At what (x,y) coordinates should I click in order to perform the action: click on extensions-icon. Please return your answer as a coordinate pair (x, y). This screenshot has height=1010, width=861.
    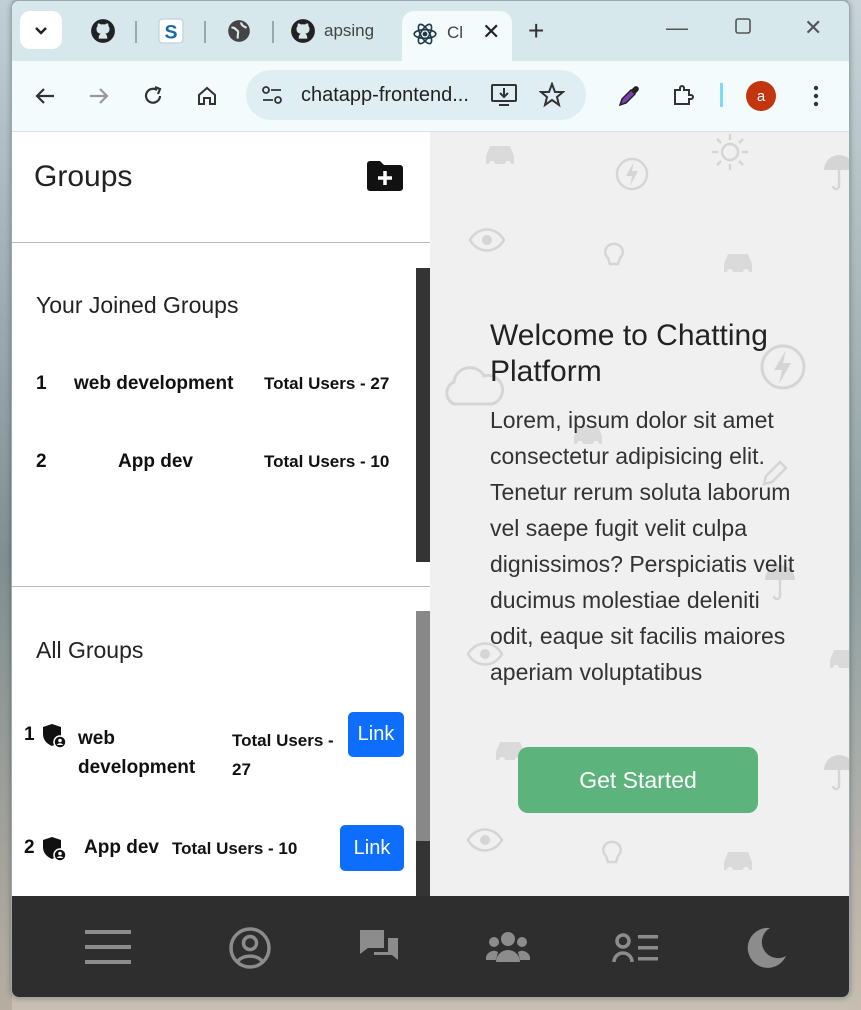
    Looking at the image, I should click on (683, 96).